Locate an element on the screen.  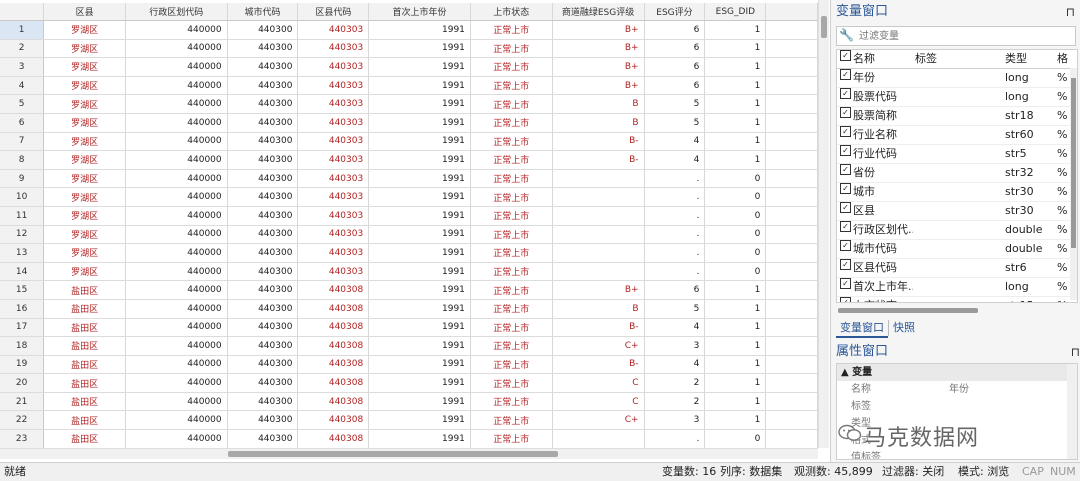
column-header: ESG评分 is located at coordinates (675, 12).